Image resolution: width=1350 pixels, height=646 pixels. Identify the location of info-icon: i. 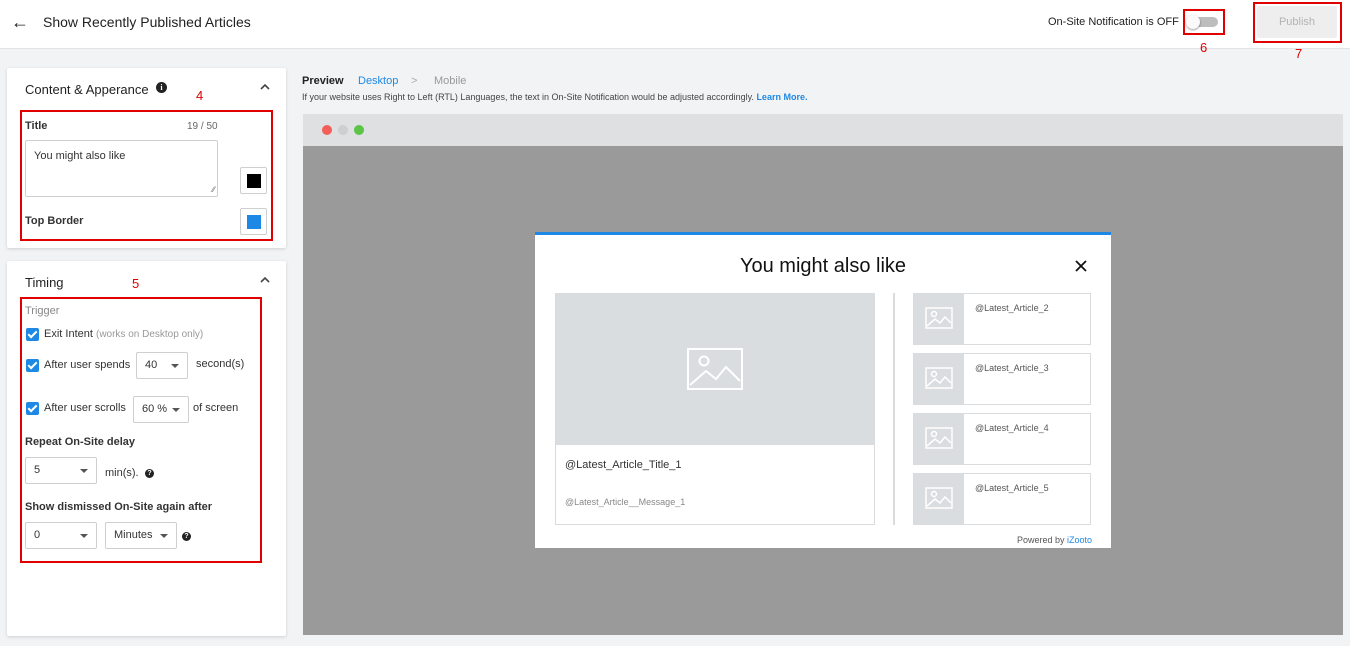
(161, 87).